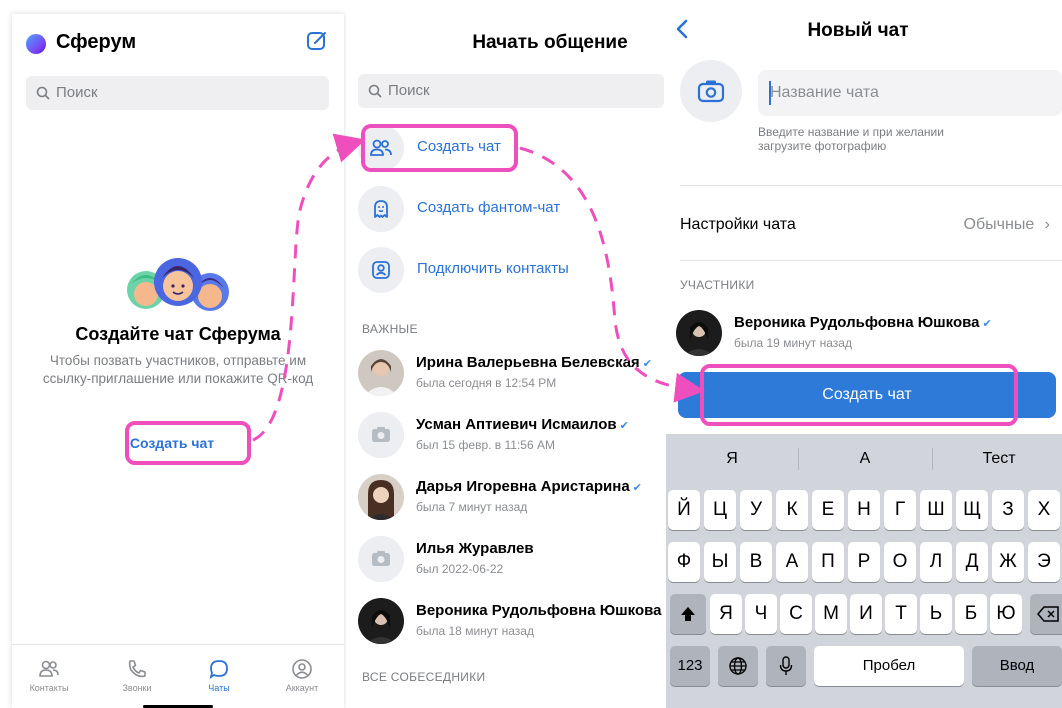 The width and height of the screenshot is (1062, 708). Describe the element at coordinates (865, 459) in the screenshot. I see `suggestion-2: А` at that location.